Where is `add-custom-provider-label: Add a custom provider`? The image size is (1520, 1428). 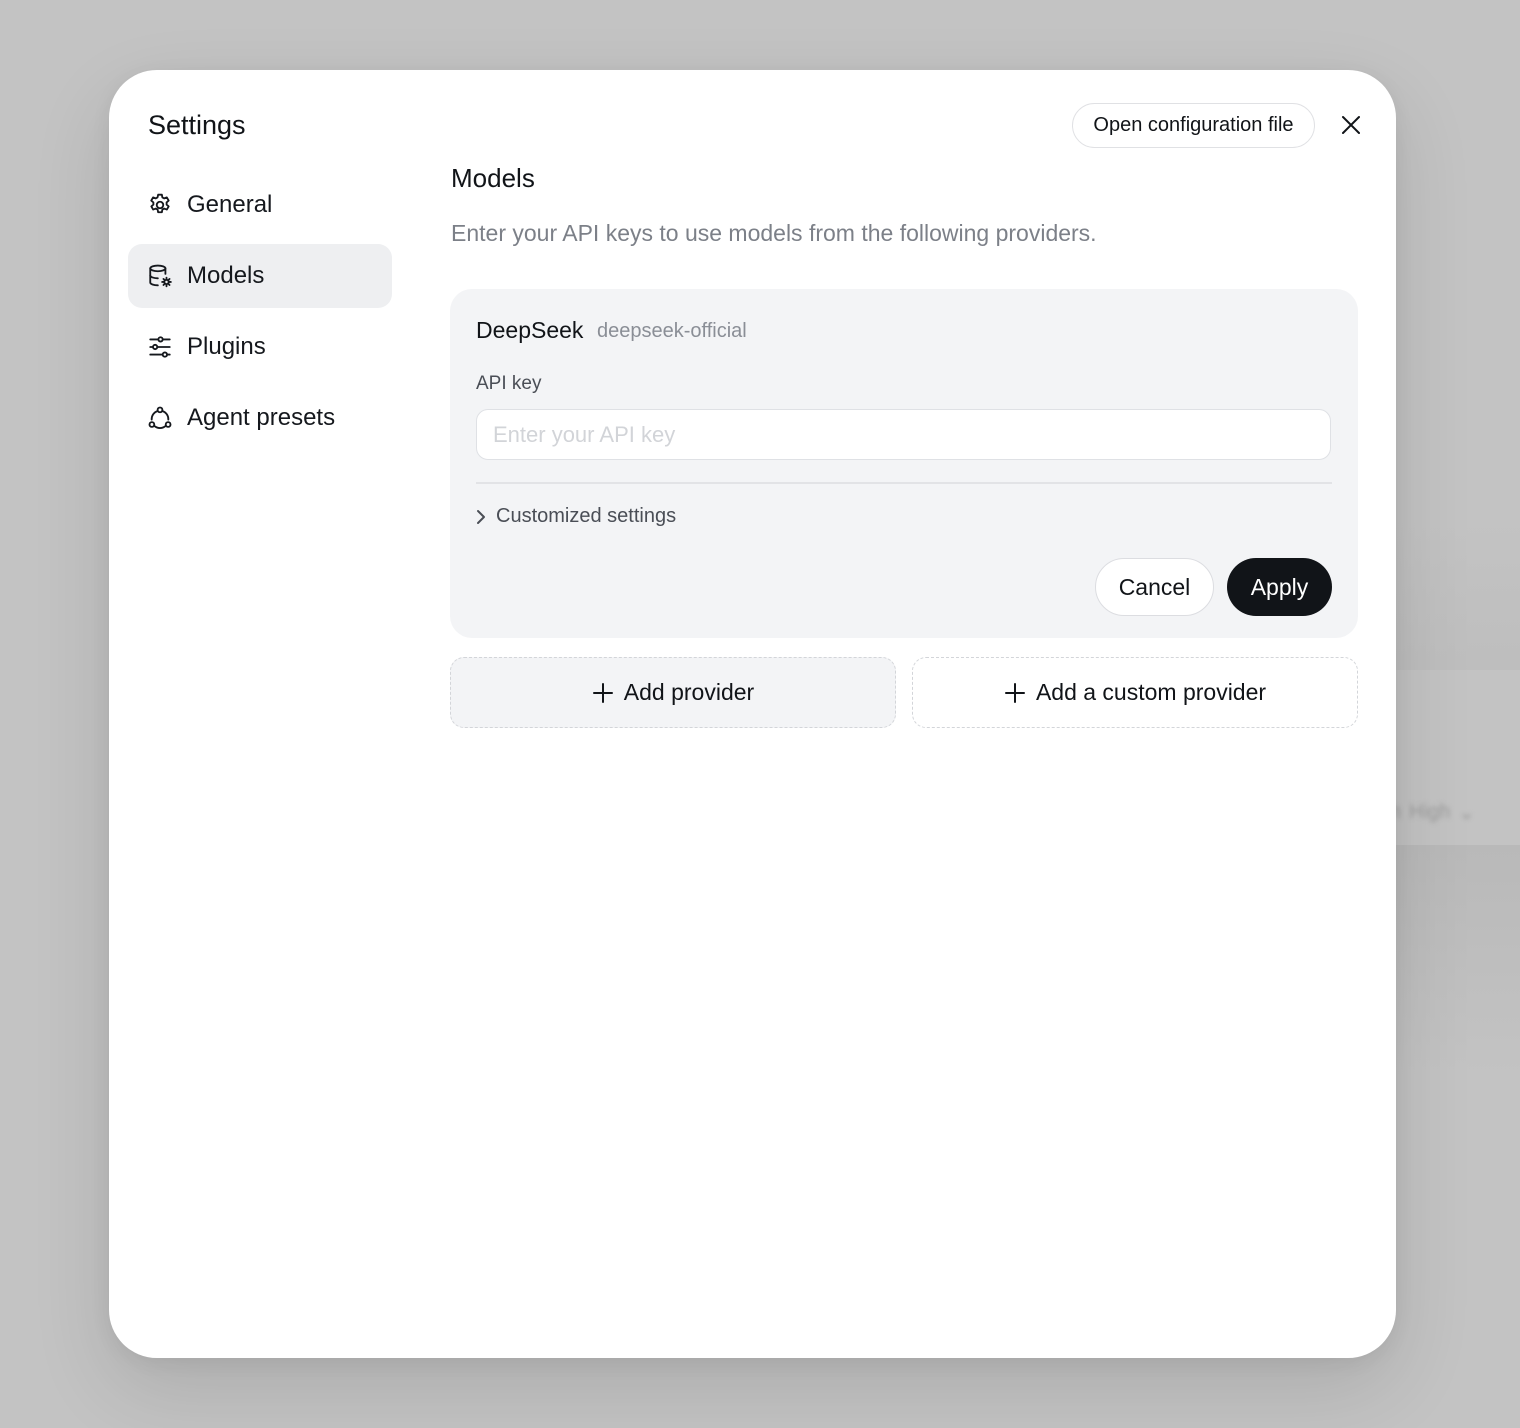 add-custom-provider-label: Add a custom provider is located at coordinates (1151, 692).